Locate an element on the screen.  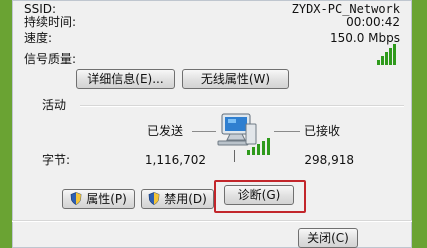
bytes-received-value: 298,918 is located at coordinates (329, 160).